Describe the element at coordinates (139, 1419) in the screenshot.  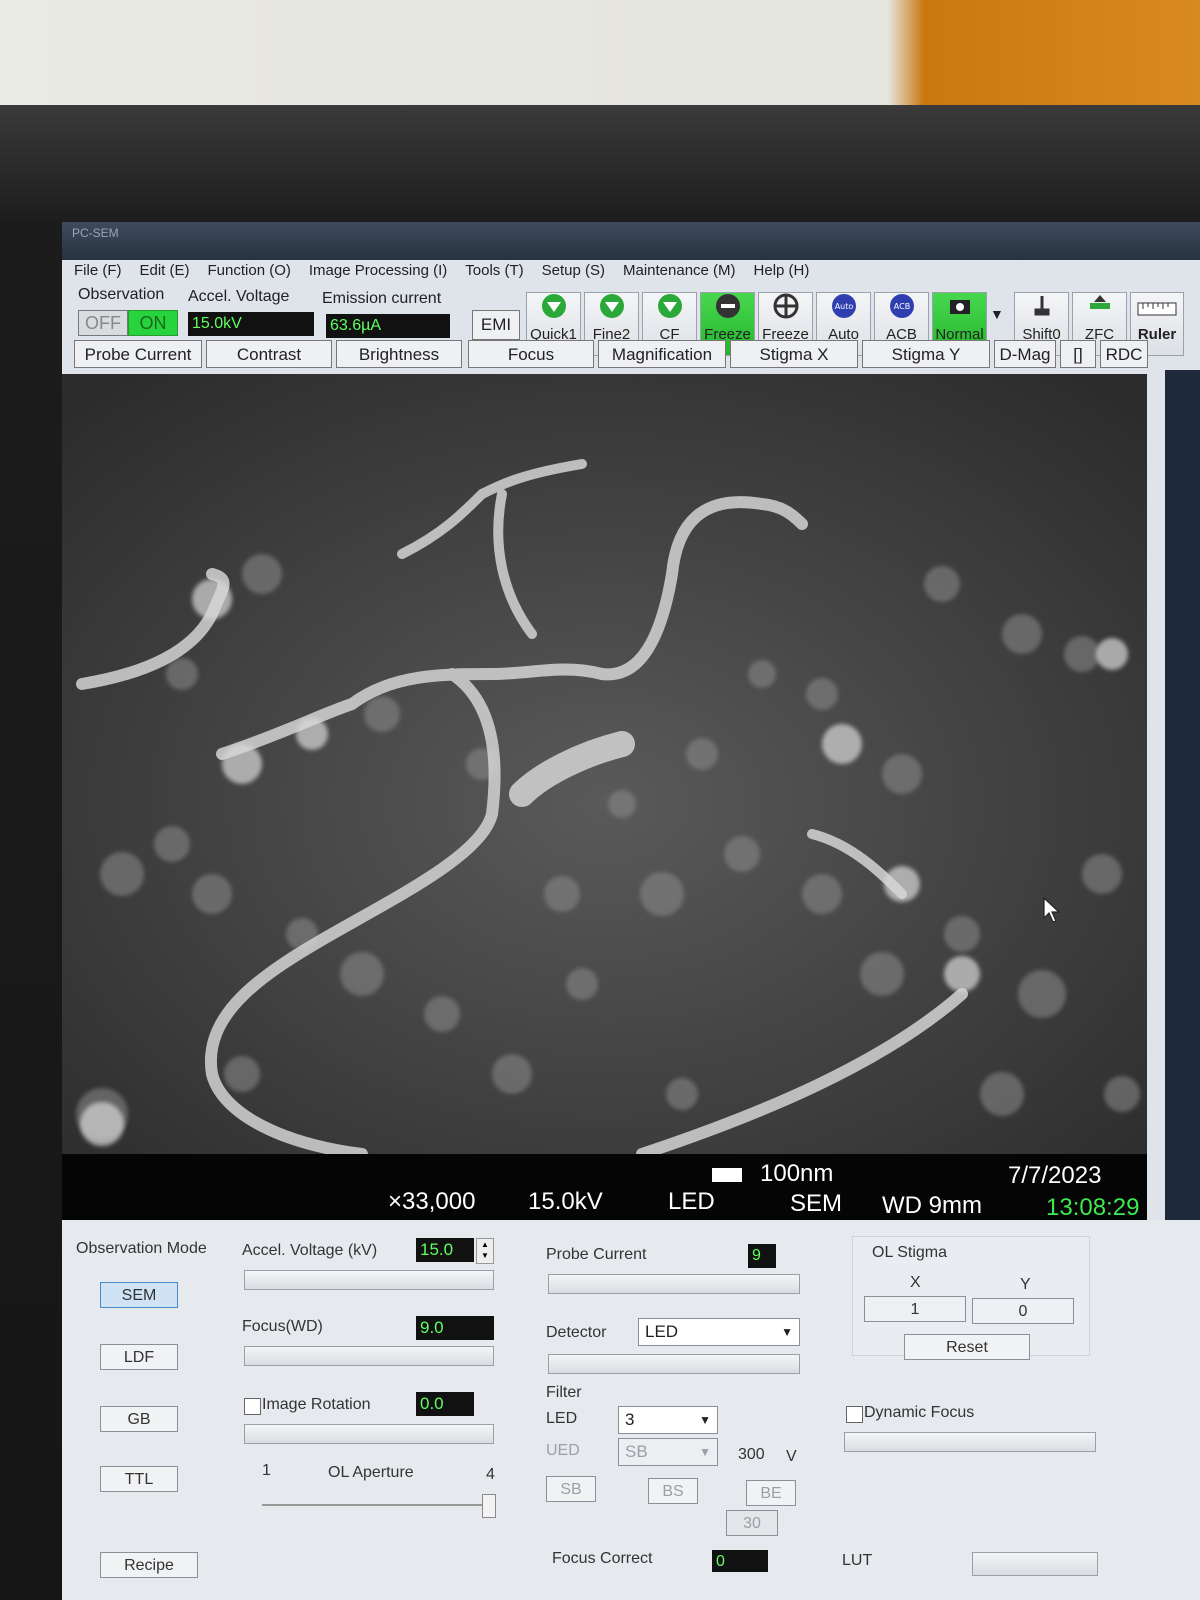
I see `mode-gb-button: GB` at that location.